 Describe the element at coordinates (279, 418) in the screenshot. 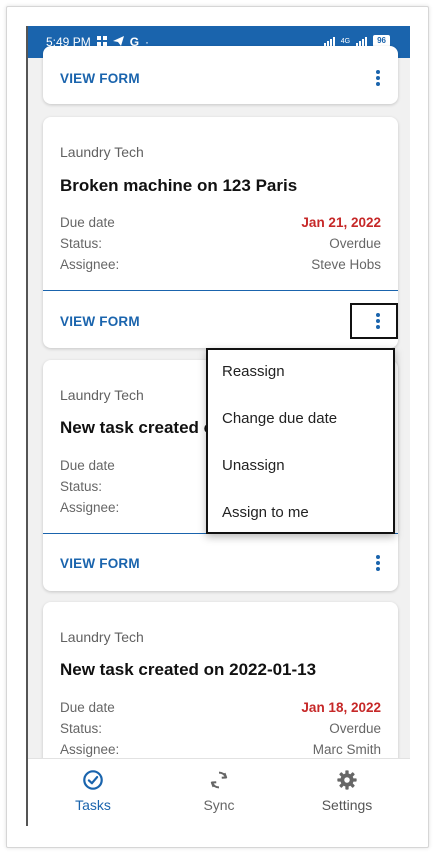

I see `menu-item-change-due-date: Change due date` at that location.